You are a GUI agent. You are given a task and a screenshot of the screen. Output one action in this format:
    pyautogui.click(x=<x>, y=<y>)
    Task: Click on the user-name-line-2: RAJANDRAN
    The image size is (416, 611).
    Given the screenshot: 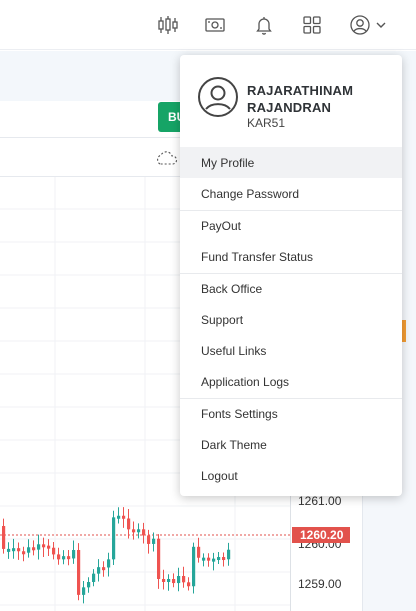 What is the action you would take?
    pyautogui.click(x=289, y=107)
    